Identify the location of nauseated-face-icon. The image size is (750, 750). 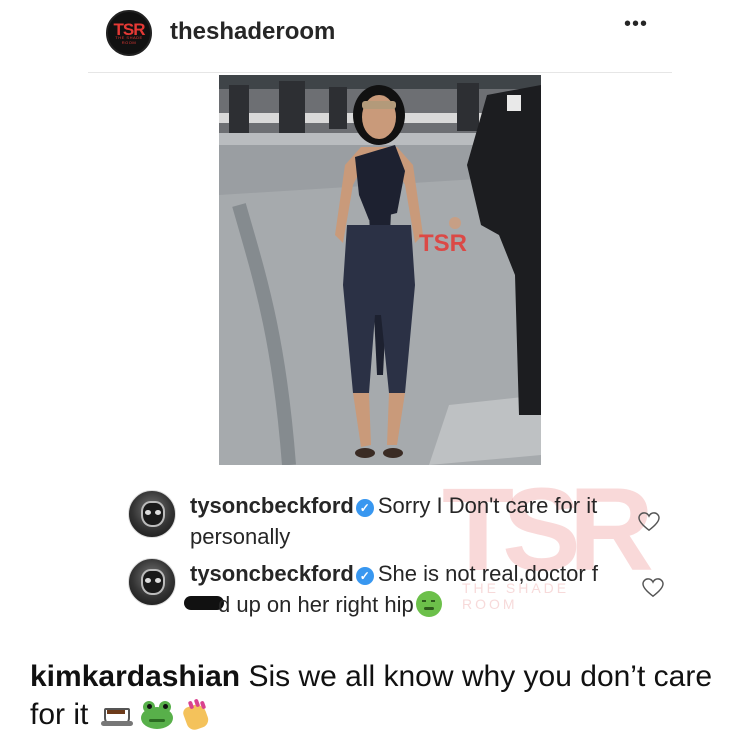
(428, 604).